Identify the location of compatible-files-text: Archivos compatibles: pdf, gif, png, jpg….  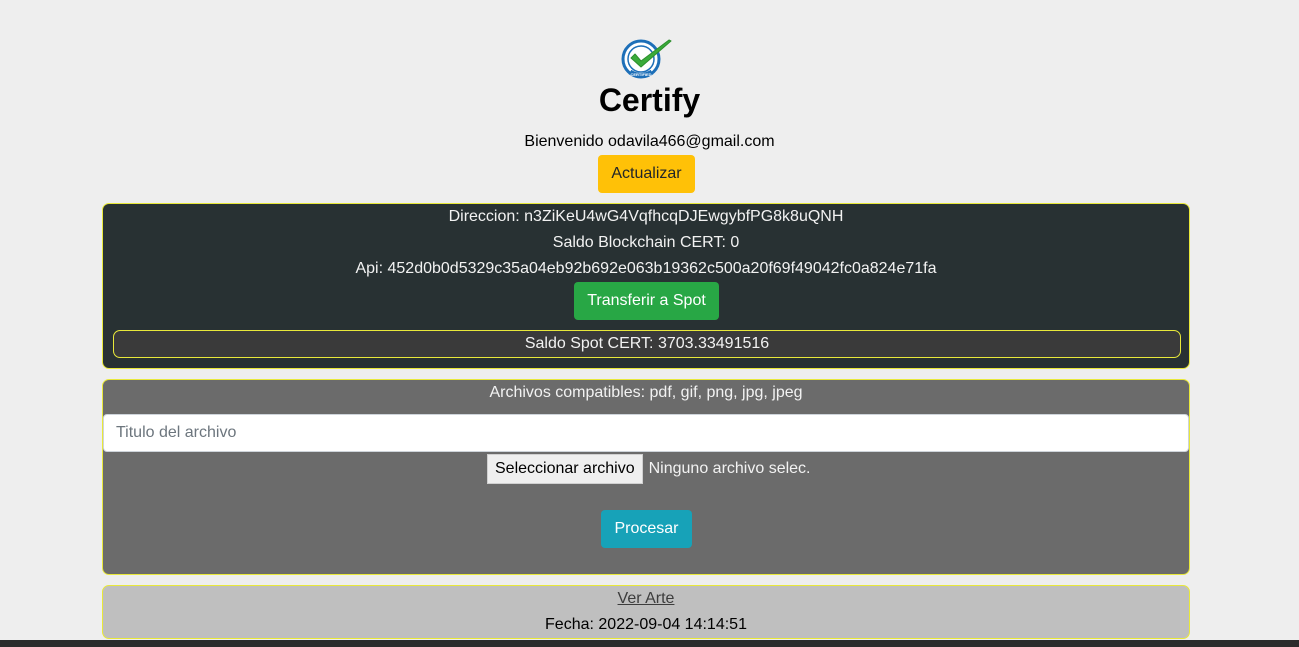
(646, 392).